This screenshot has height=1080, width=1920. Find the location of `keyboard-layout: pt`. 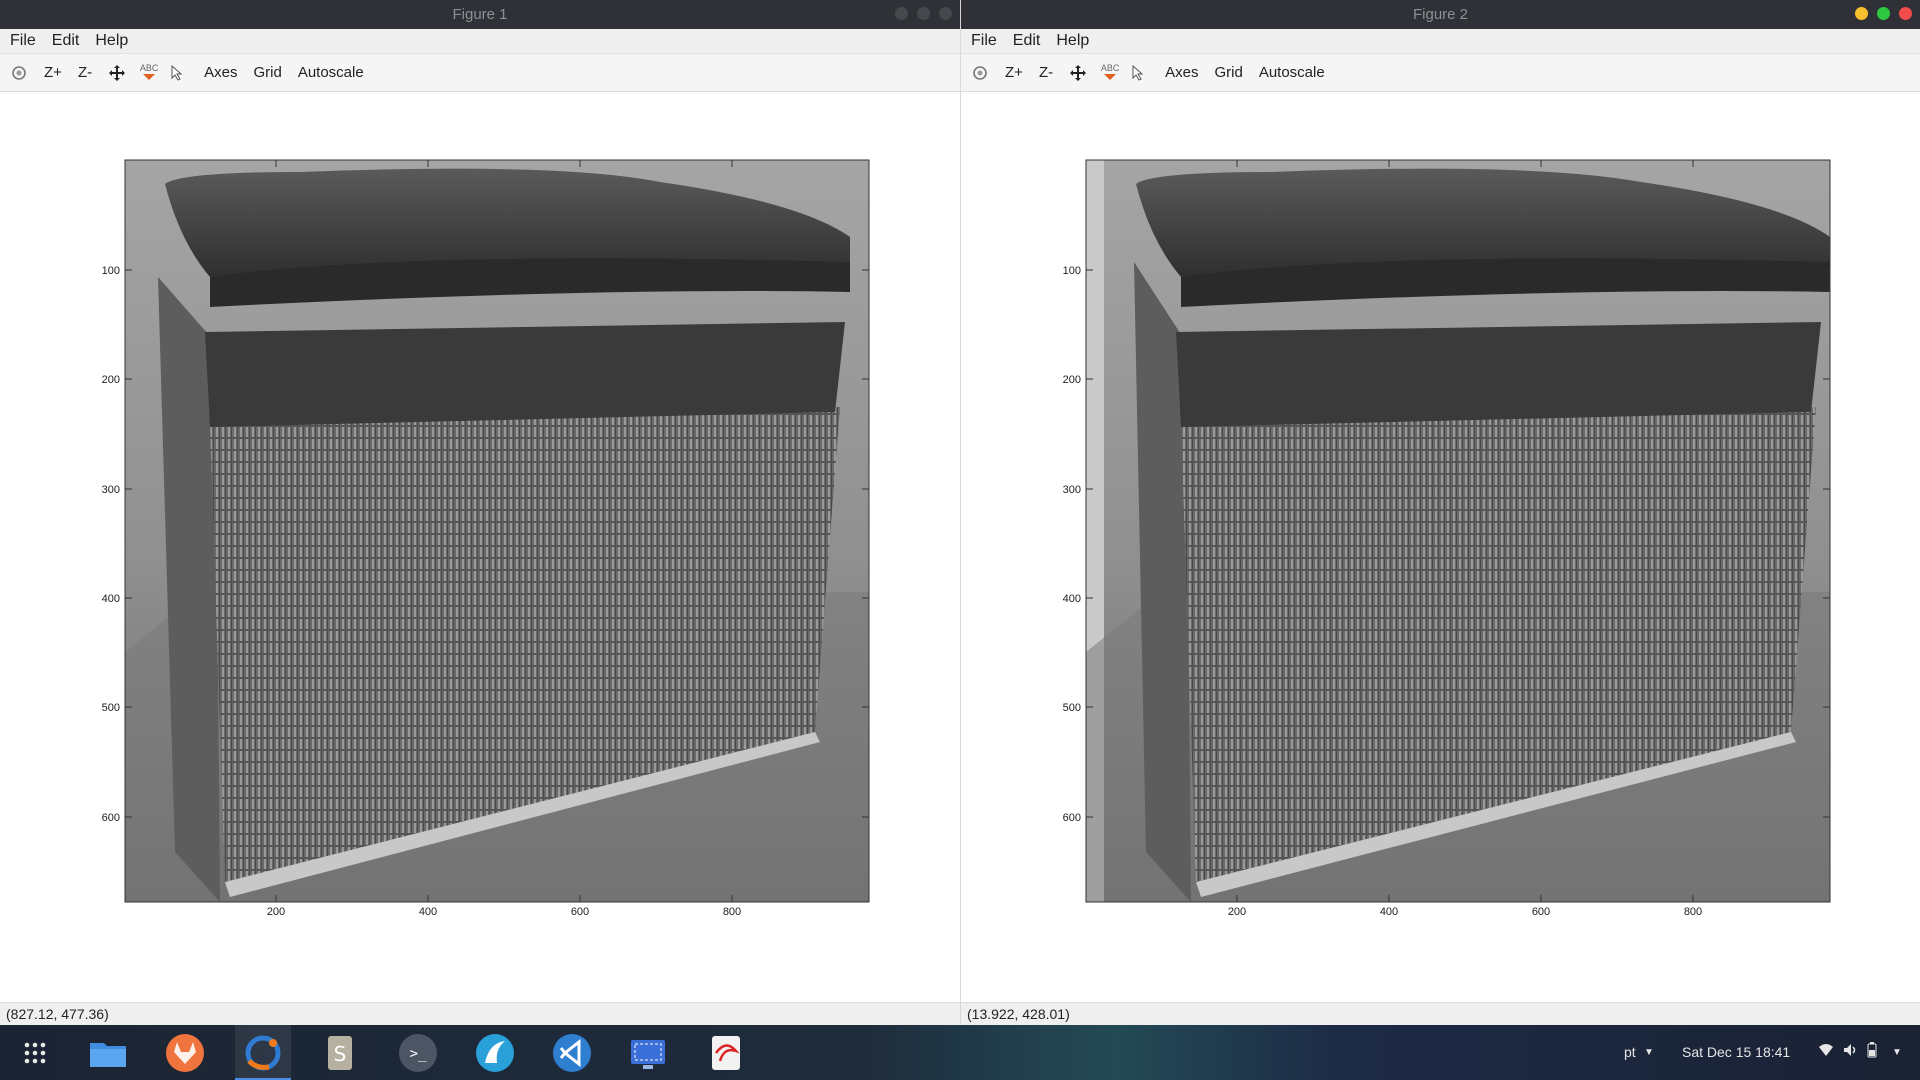

keyboard-layout: pt is located at coordinates (1630, 1052).